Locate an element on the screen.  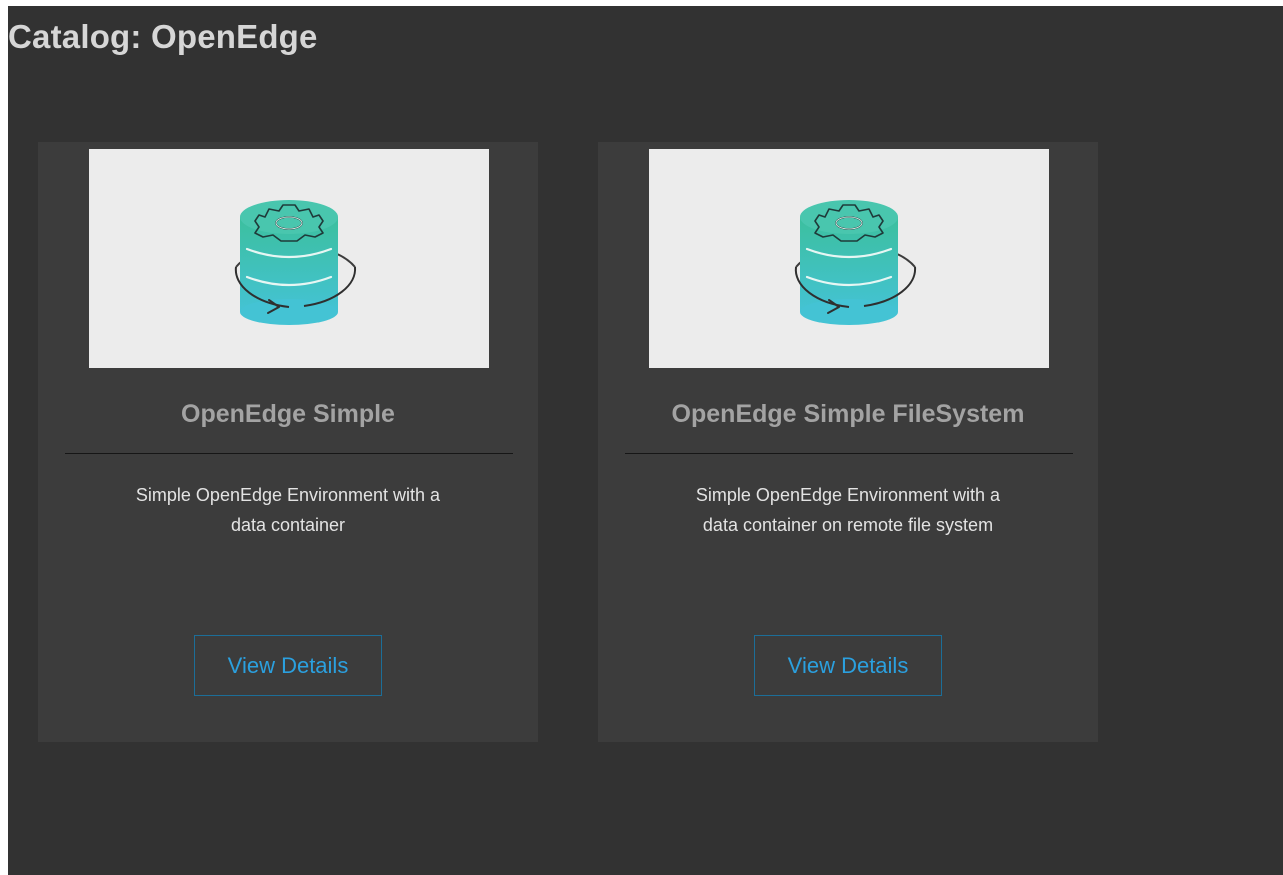
card-title: OpenEdge Simple is located at coordinates (288, 414).